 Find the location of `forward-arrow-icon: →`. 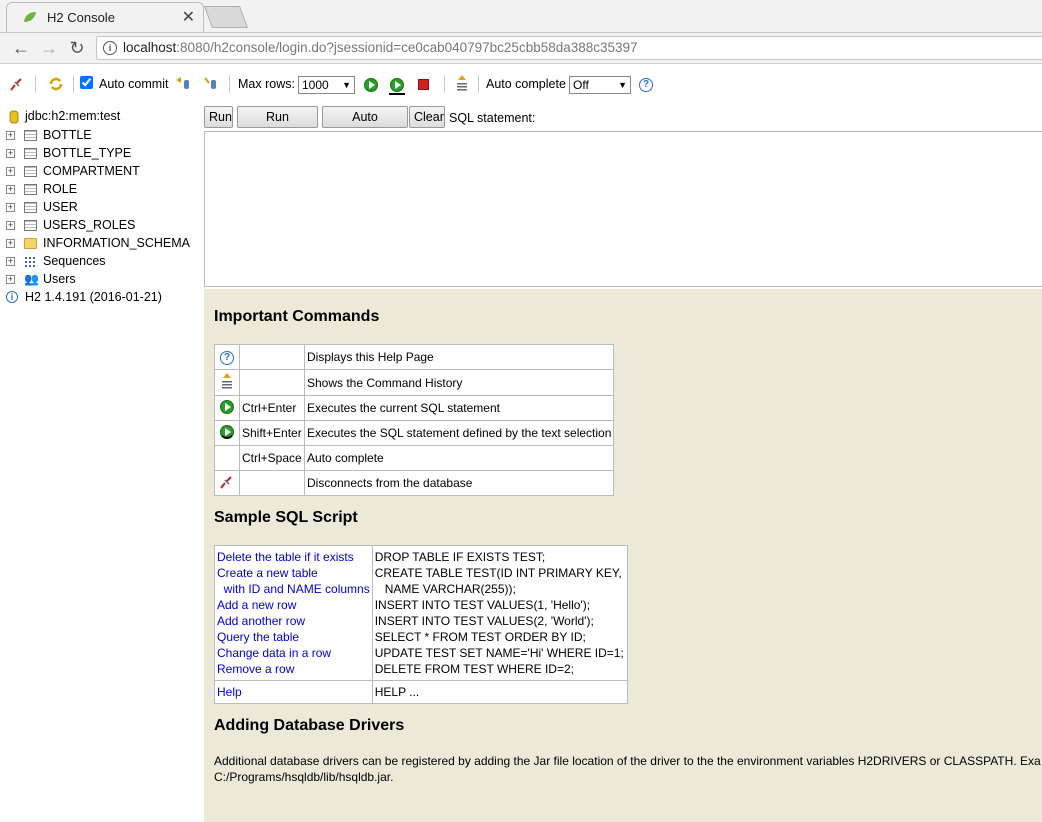

forward-arrow-icon: → is located at coordinates (49, 48).